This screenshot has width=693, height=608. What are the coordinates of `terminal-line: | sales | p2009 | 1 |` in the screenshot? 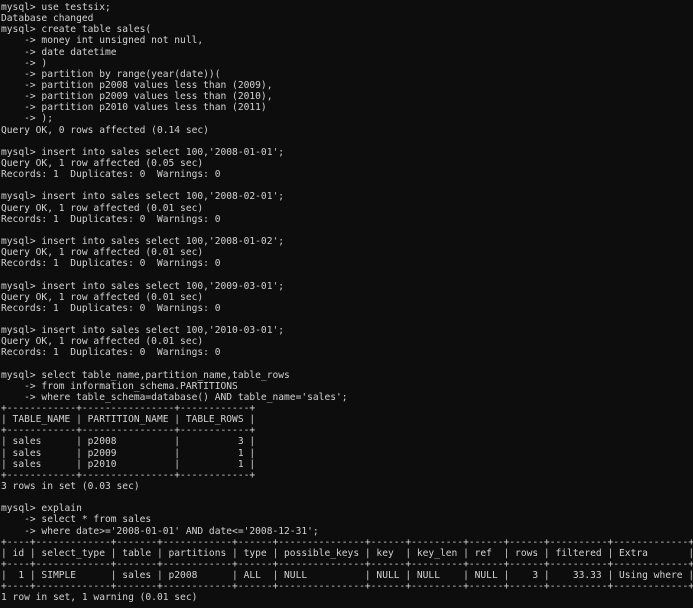 It's located at (128, 453).